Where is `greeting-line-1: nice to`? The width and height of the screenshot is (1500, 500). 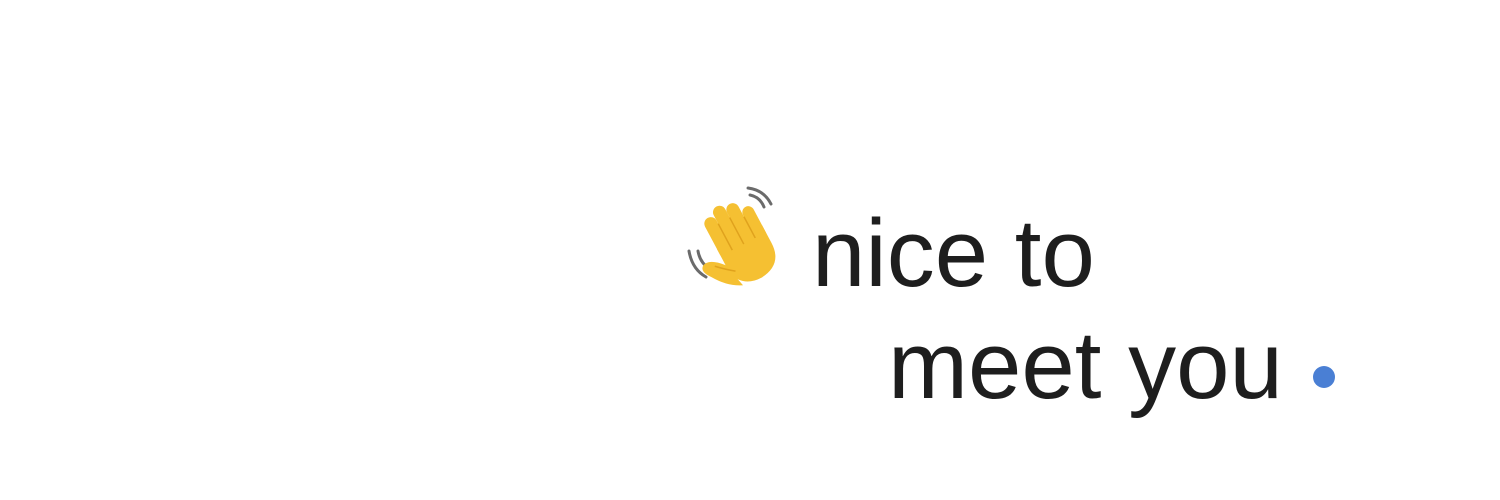 greeting-line-1: nice to is located at coordinates (953, 253).